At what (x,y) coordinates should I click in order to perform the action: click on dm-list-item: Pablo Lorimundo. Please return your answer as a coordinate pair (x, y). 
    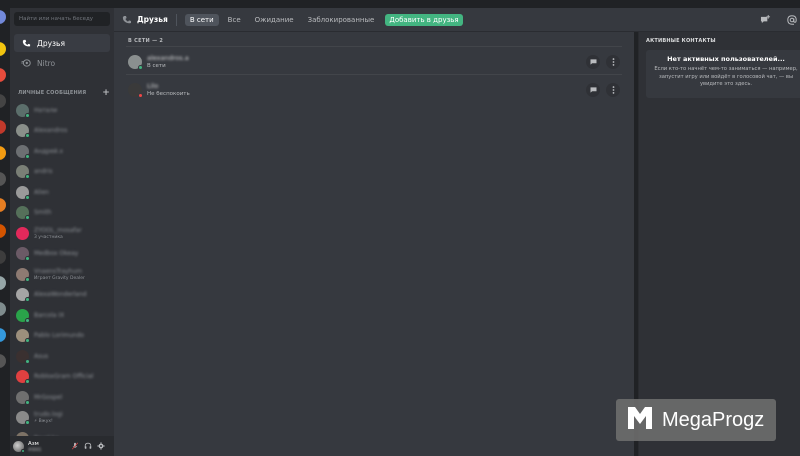
    Looking at the image, I should click on (62, 336).